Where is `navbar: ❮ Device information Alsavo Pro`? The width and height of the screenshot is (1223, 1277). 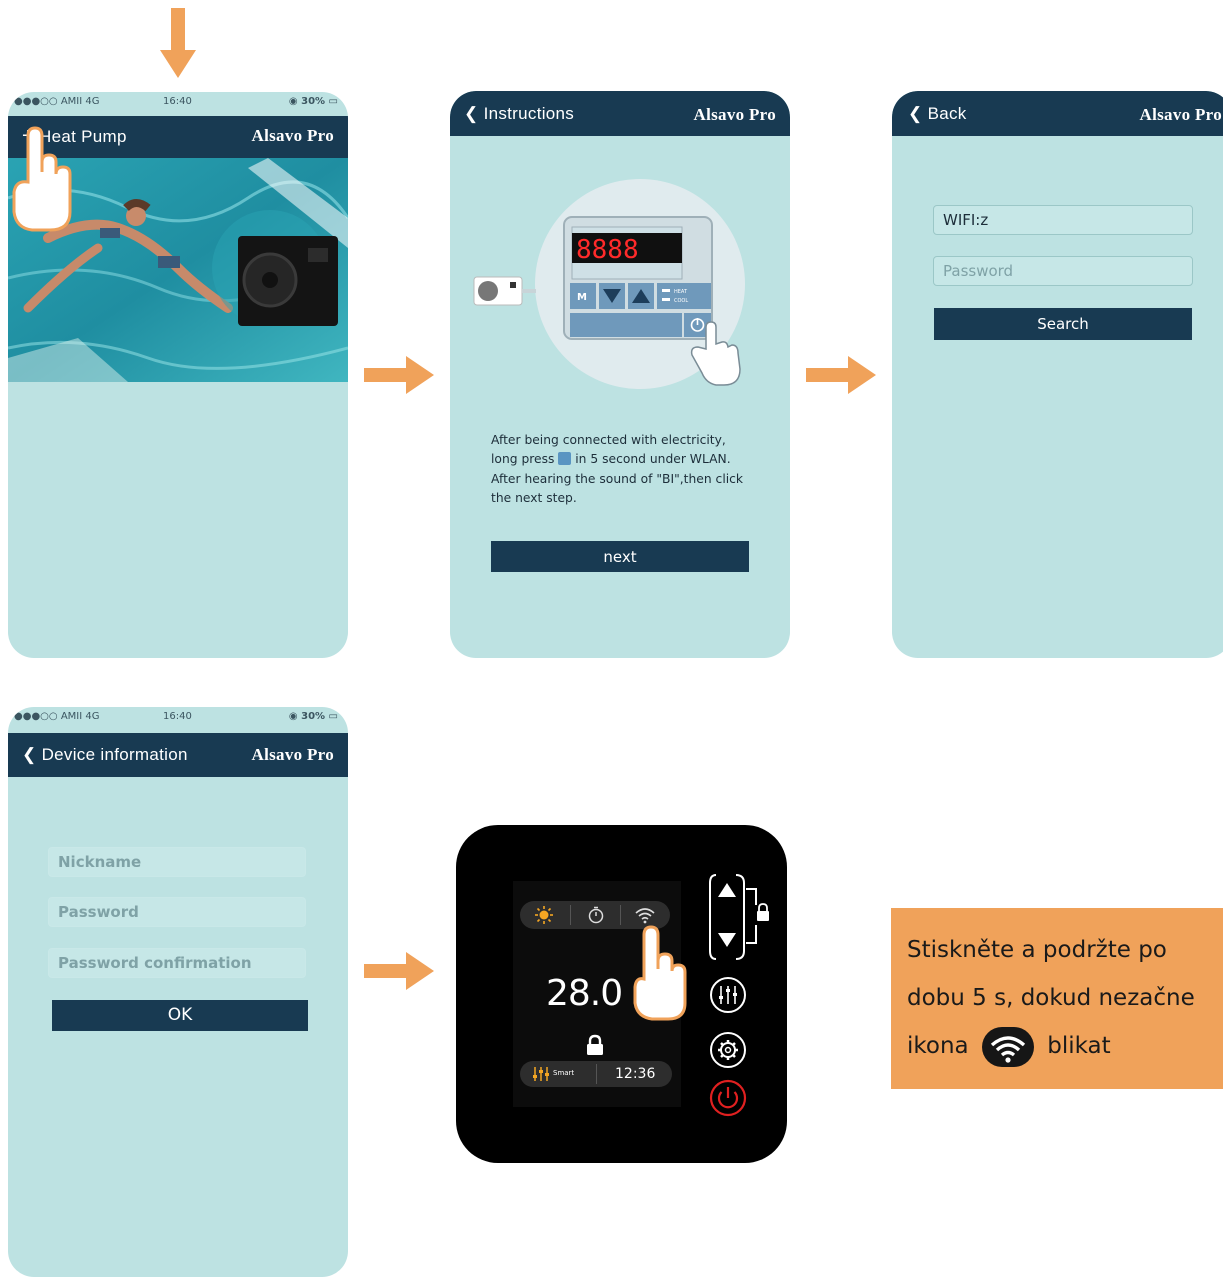 navbar: ❮ Device information Alsavo Pro is located at coordinates (178, 755).